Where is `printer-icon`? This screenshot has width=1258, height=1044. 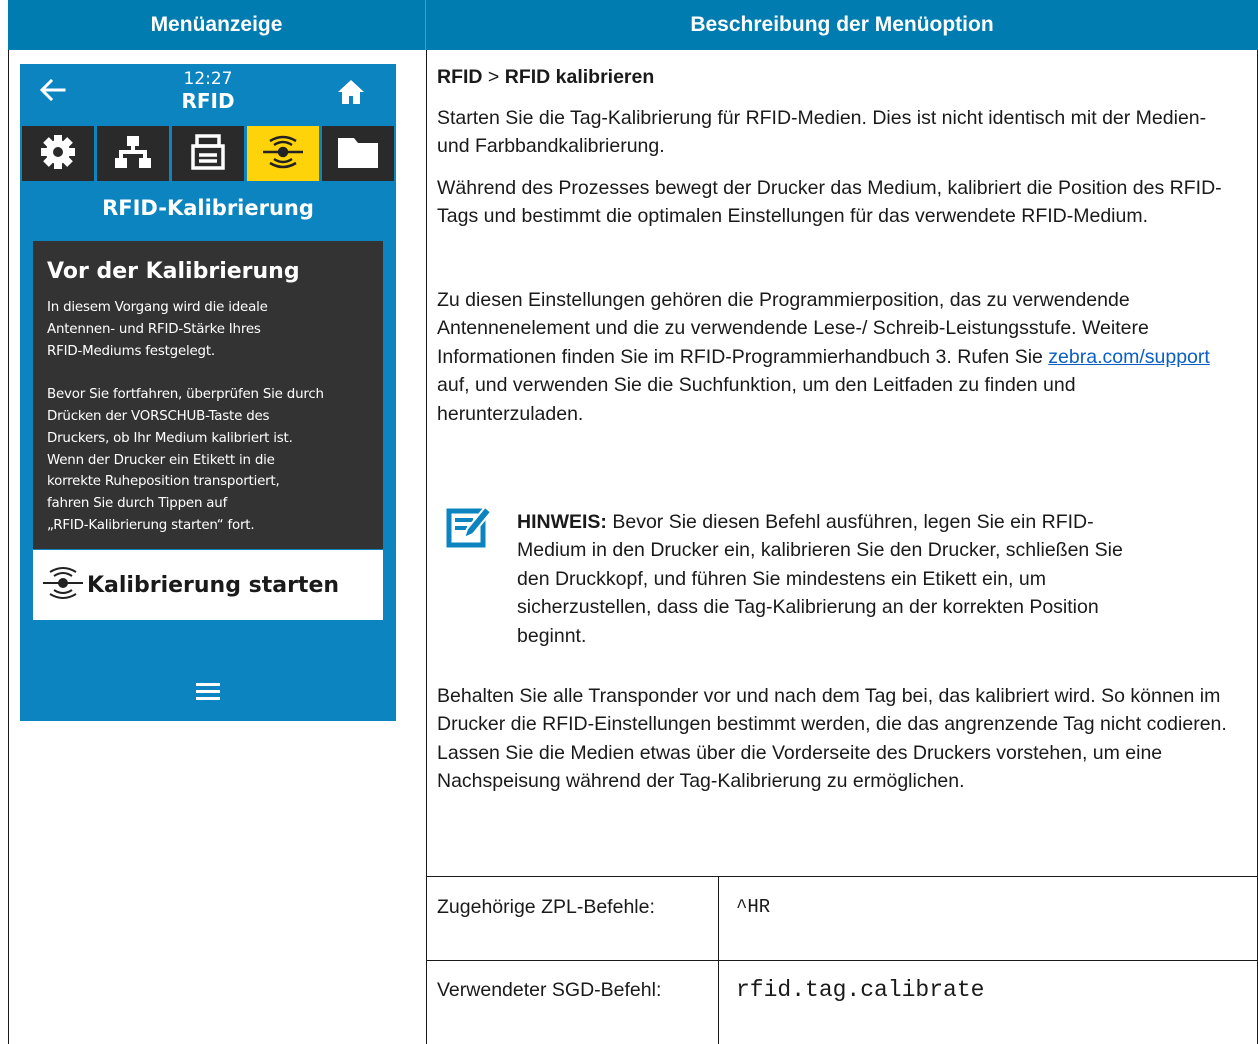 printer-icon is located at coordinates (208, 154).